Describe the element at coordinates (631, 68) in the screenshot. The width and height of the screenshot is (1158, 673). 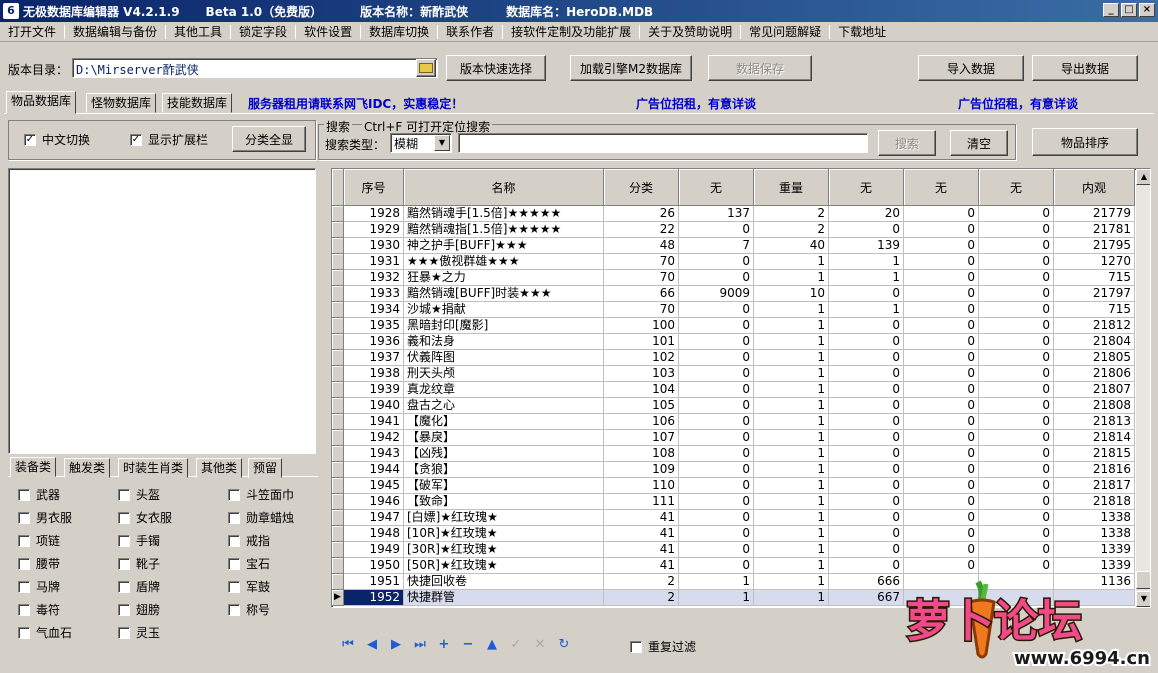
I see `load-m2-button: 加载引擎M2数据库` at that location.